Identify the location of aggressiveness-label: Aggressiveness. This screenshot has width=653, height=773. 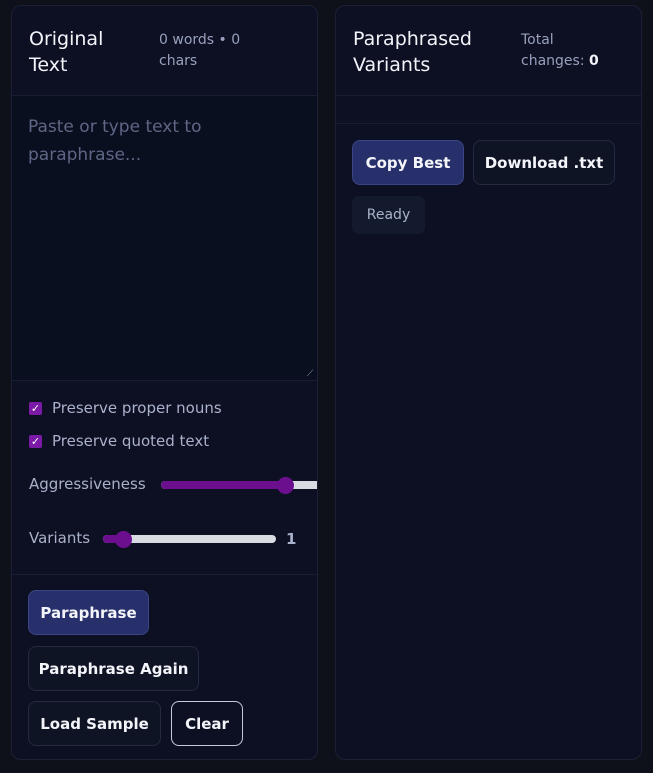
(87, 484).